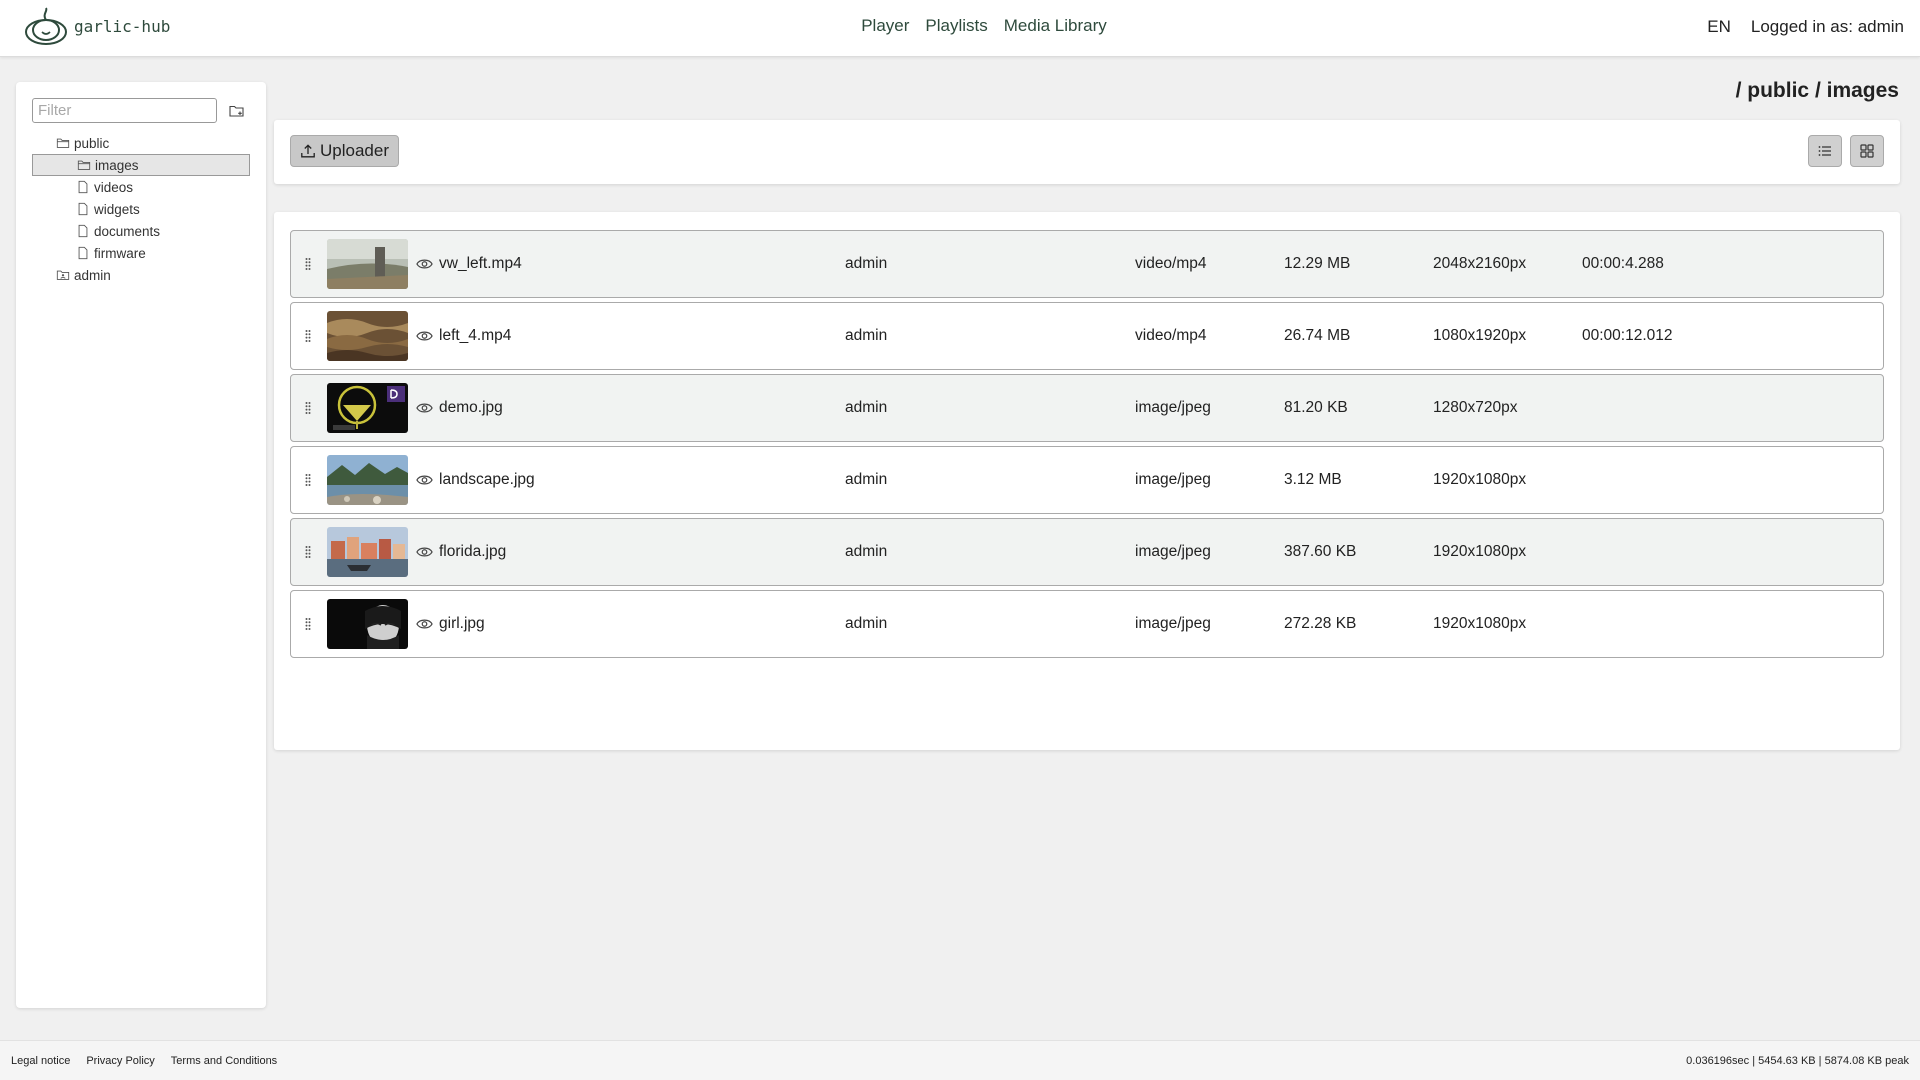 The image size is (1920, 1080). I want to click on media-dimensions: 1280x720px, so click(1475, 407).